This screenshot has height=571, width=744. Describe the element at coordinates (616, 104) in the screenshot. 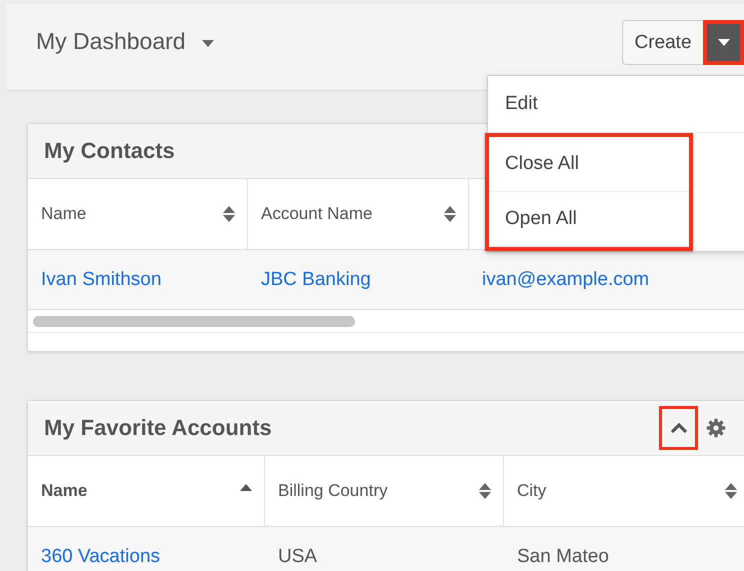

I see `menu-item: Edit` at that location.